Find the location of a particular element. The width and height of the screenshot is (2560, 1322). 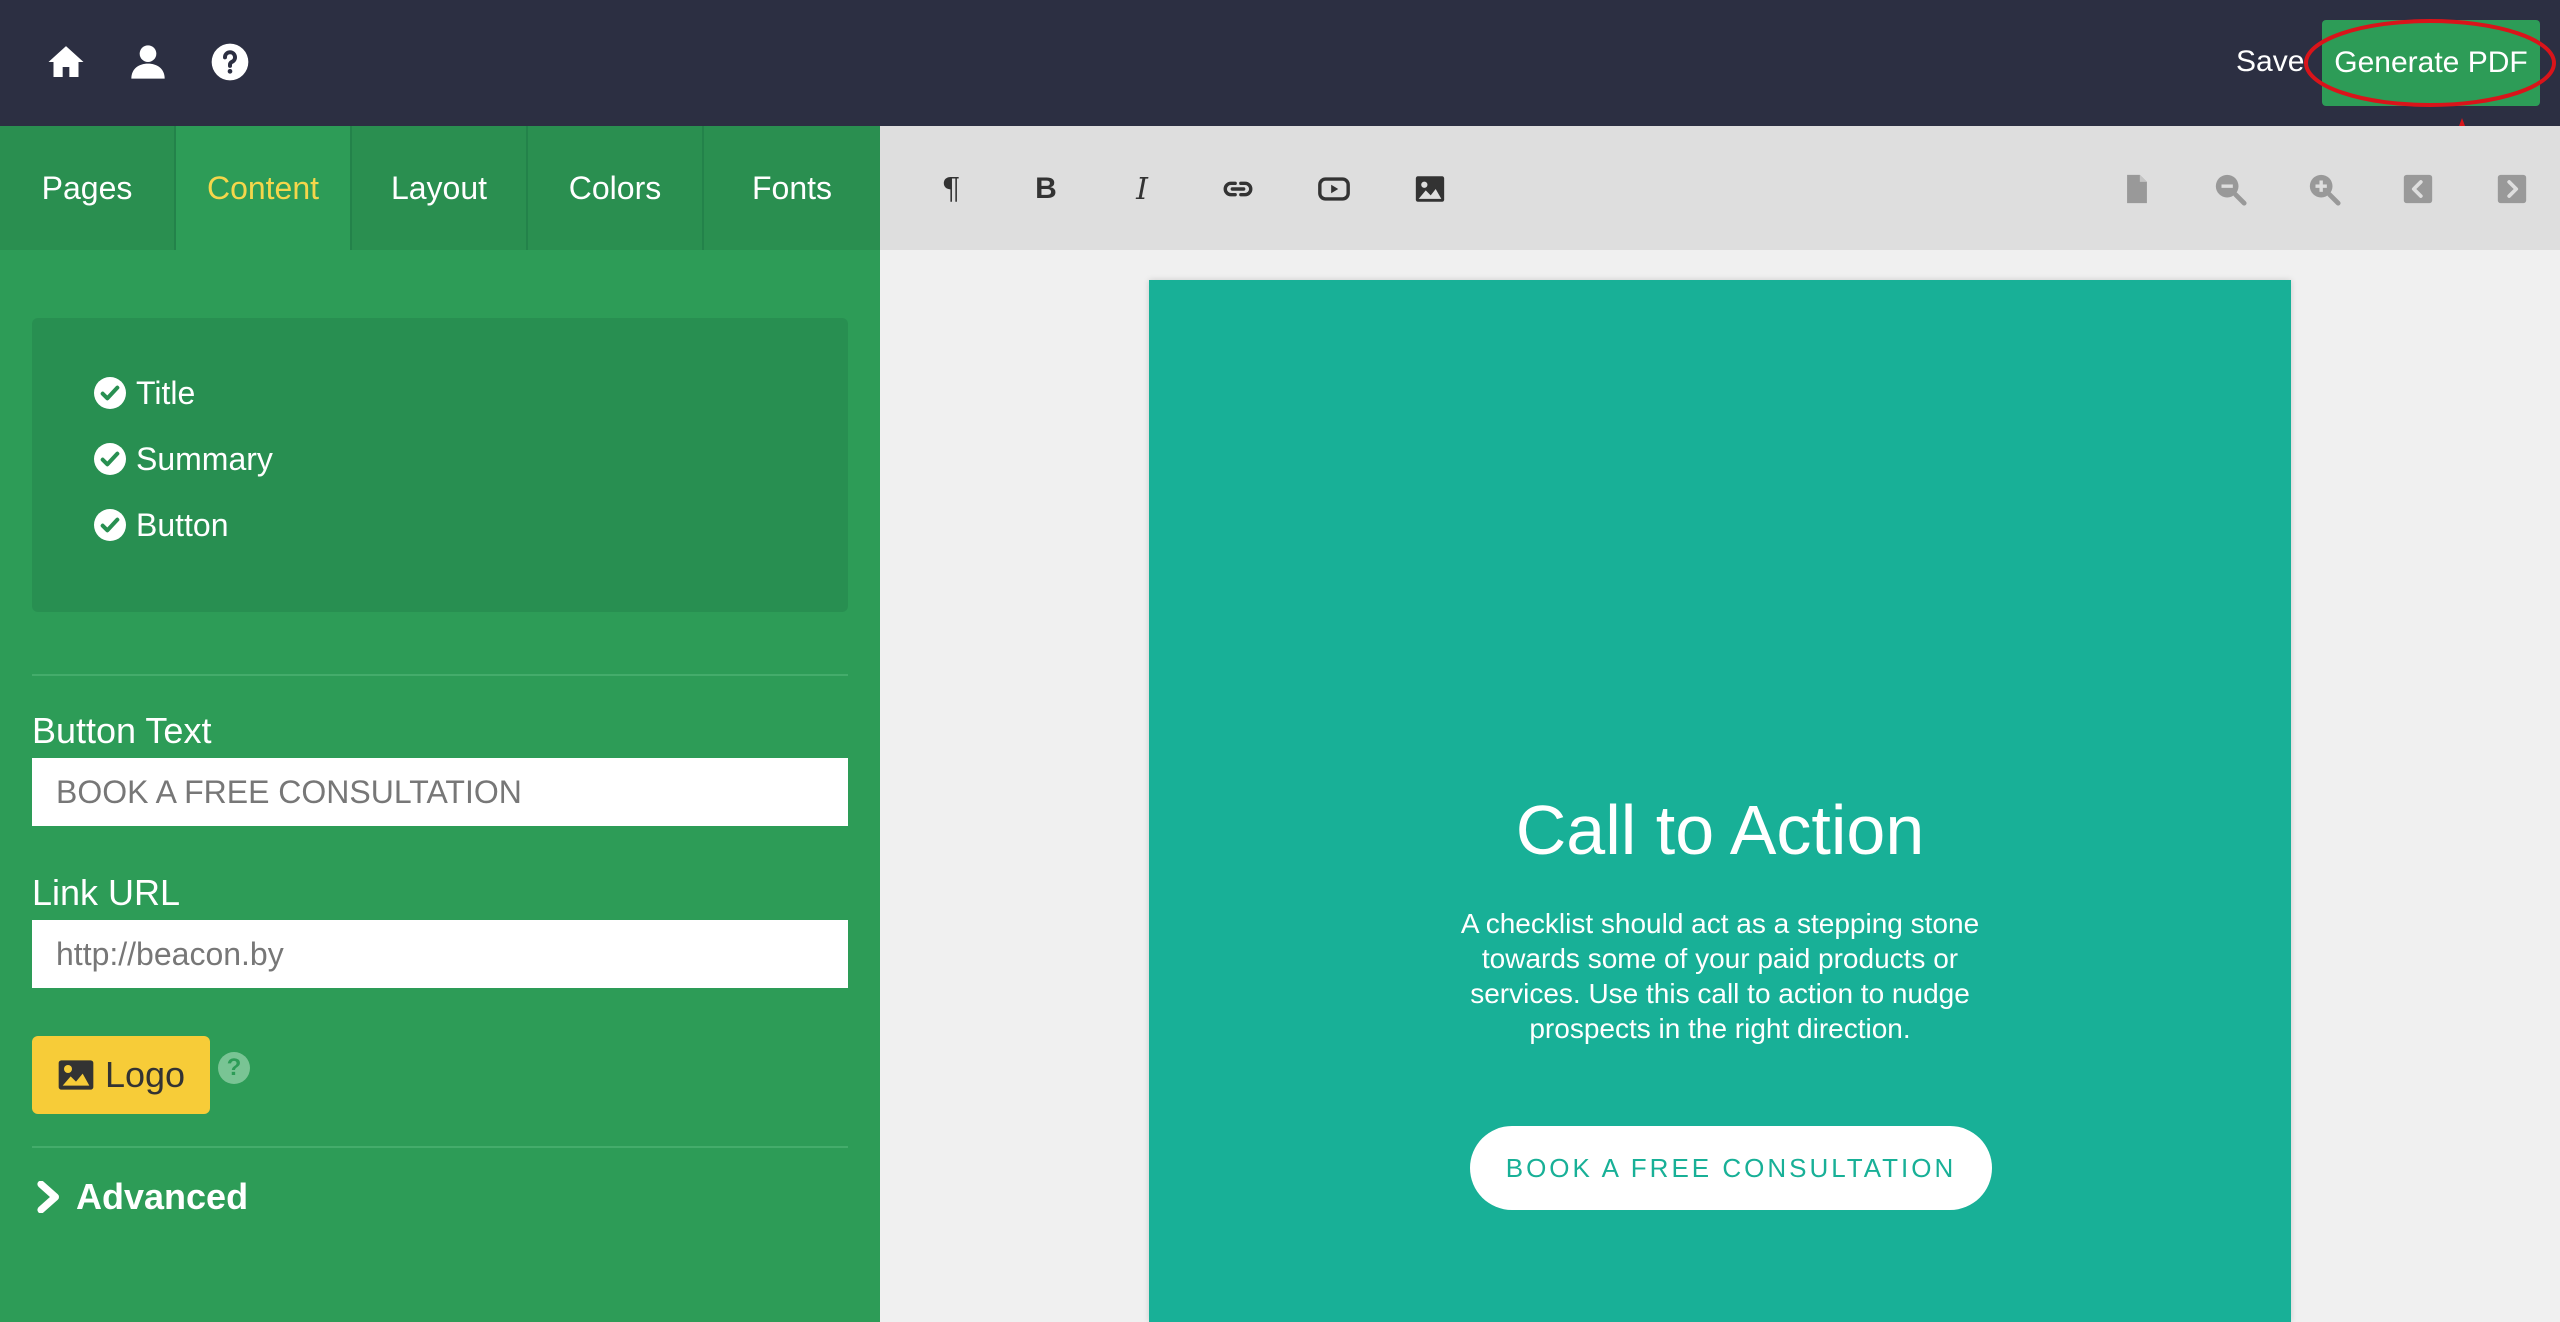

advanced-toggle: Advanced is located at coordinates (142, 1197).